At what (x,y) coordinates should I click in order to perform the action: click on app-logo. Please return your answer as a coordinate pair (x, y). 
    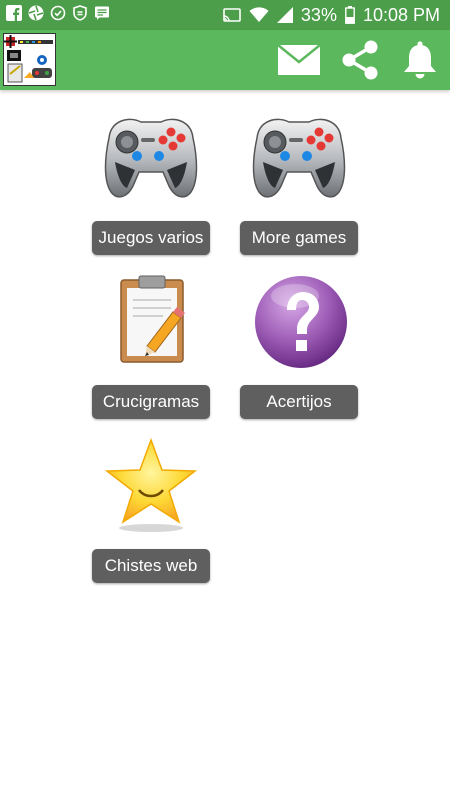
    Looking at the image, I should click on (29, 59).